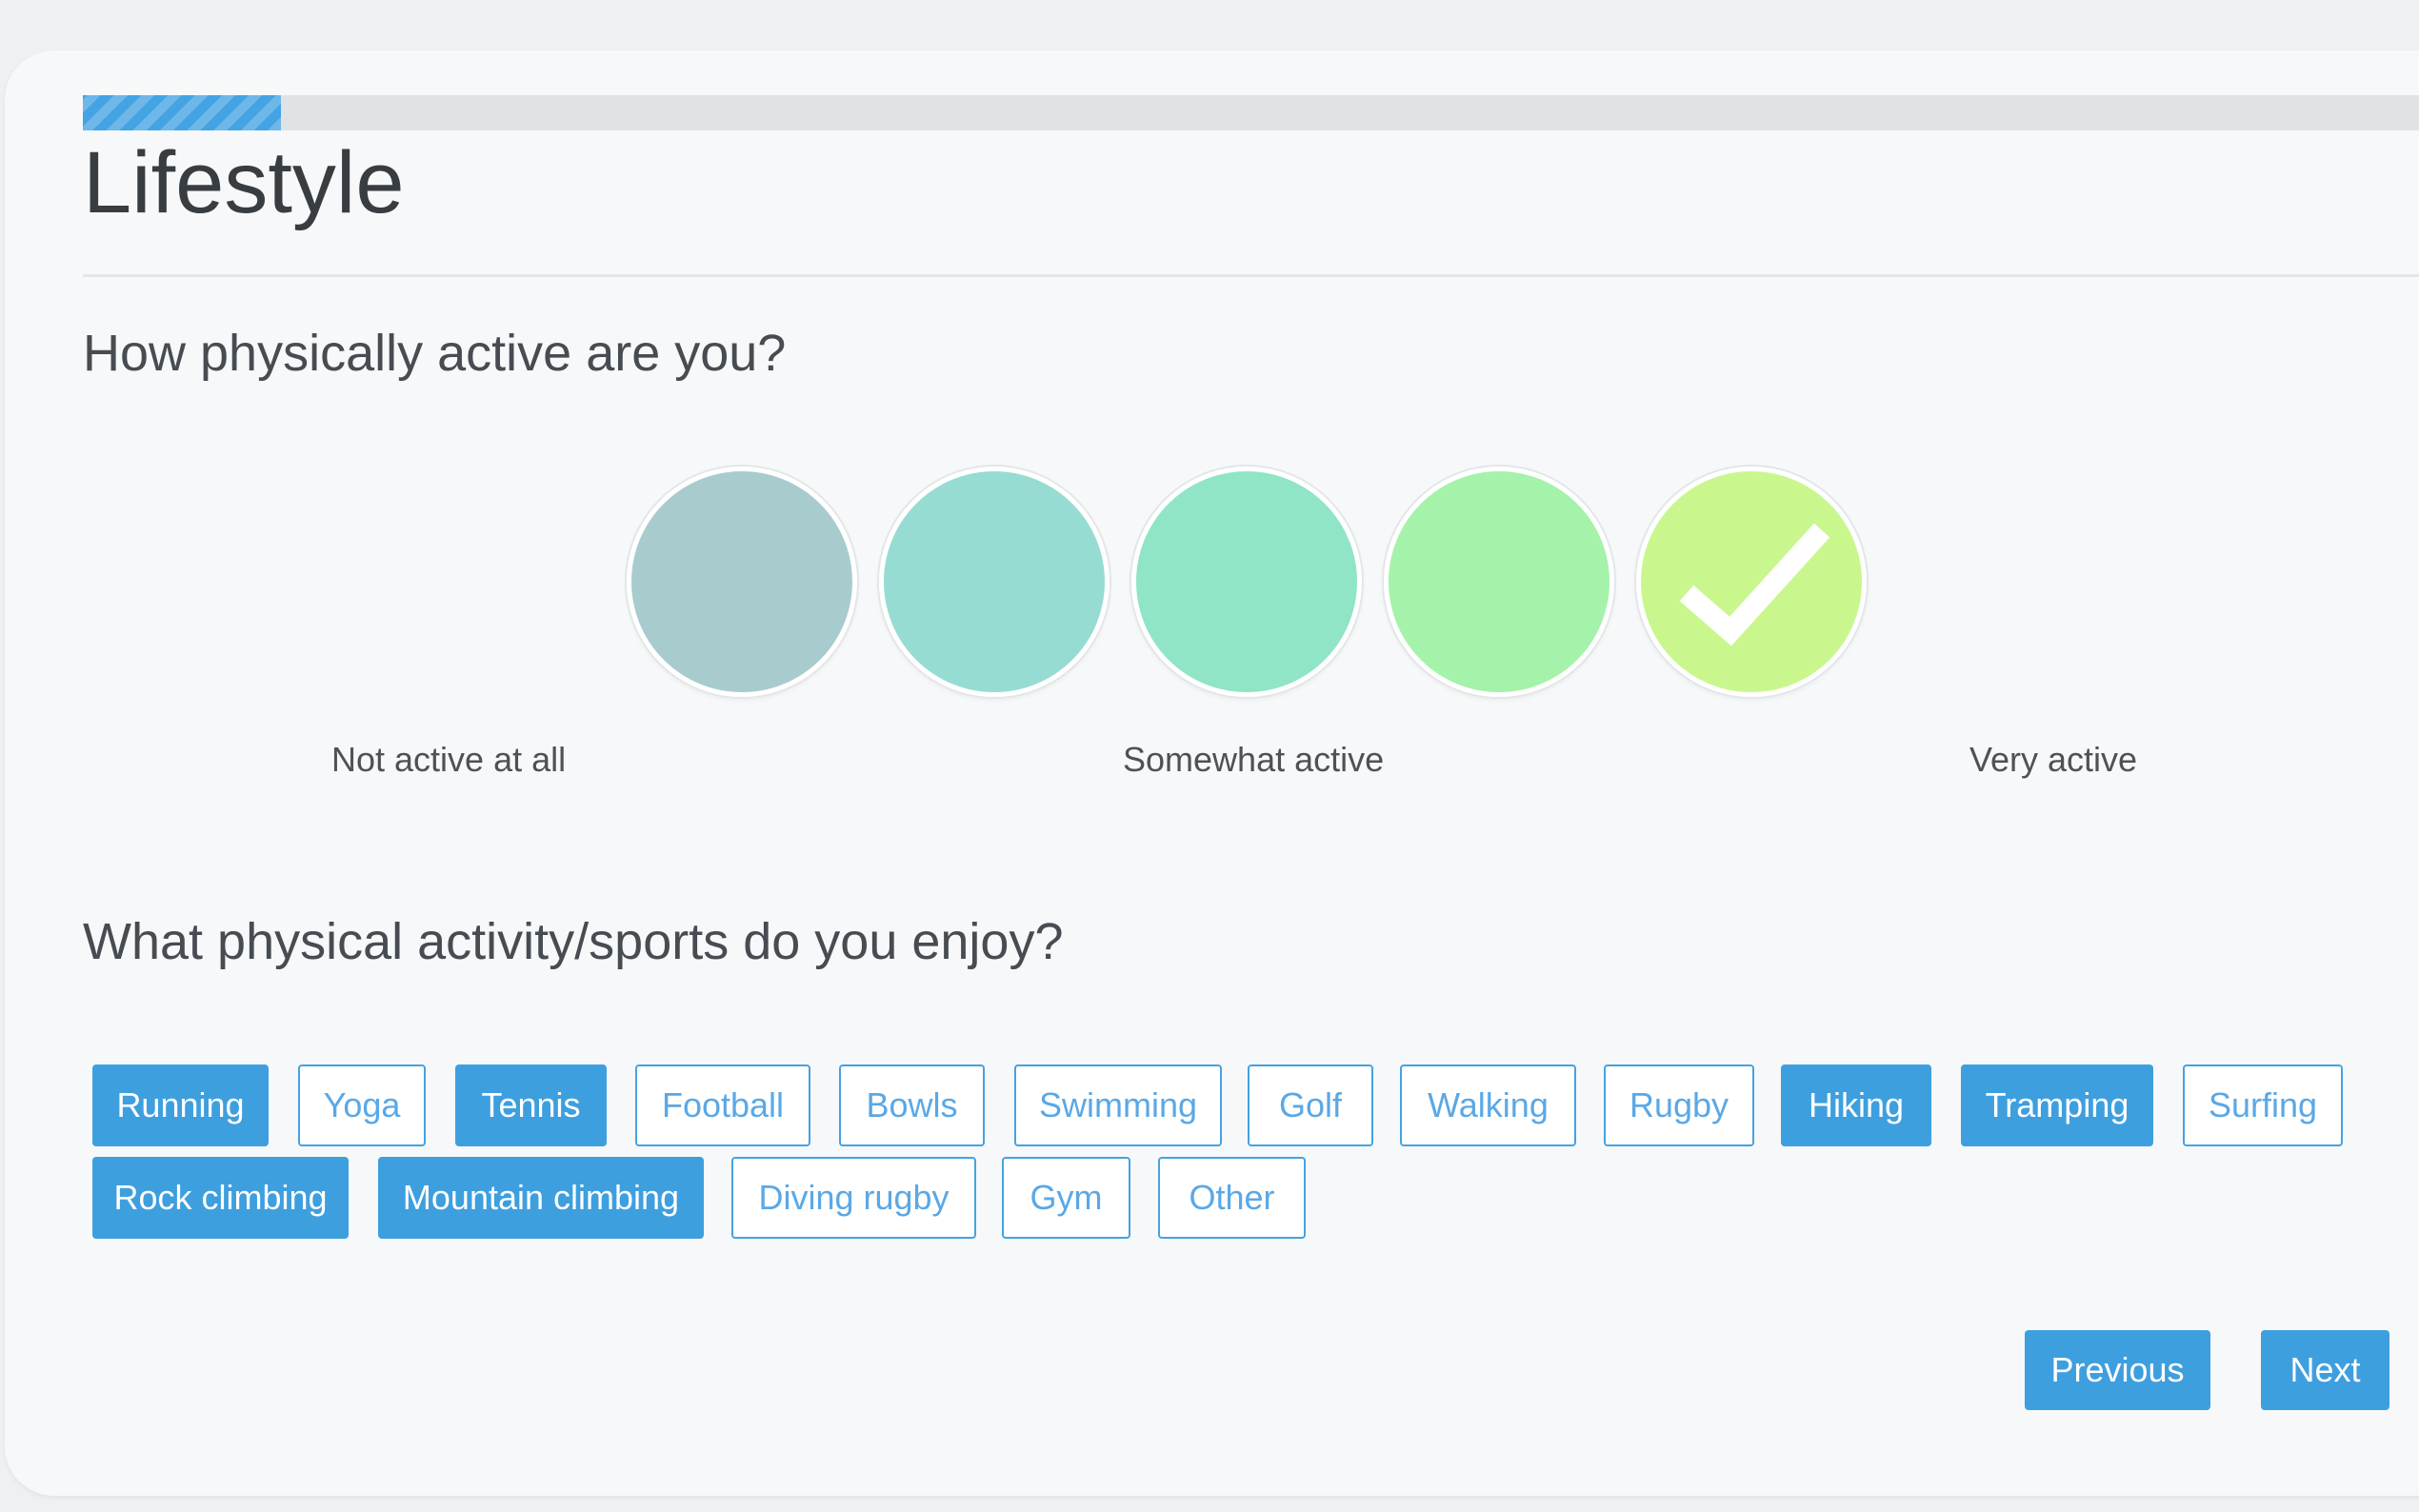 The image size is (2419, 1512). Describe the element at coordinates (2053, 759) in the screenshot. I see `scale-label-high: Very active` at that location.